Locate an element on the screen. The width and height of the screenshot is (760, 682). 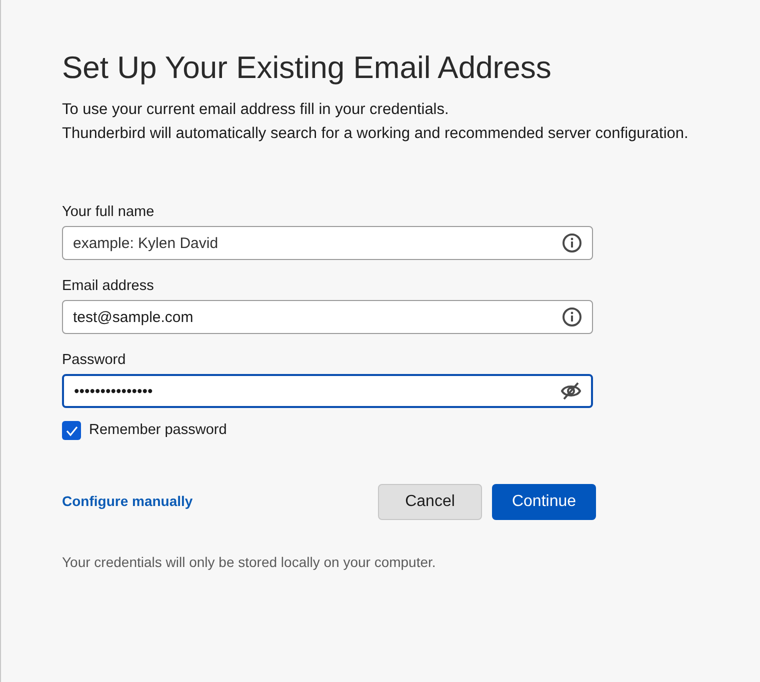
checkbox-label: Remember password is located at coordinates (158, 430).